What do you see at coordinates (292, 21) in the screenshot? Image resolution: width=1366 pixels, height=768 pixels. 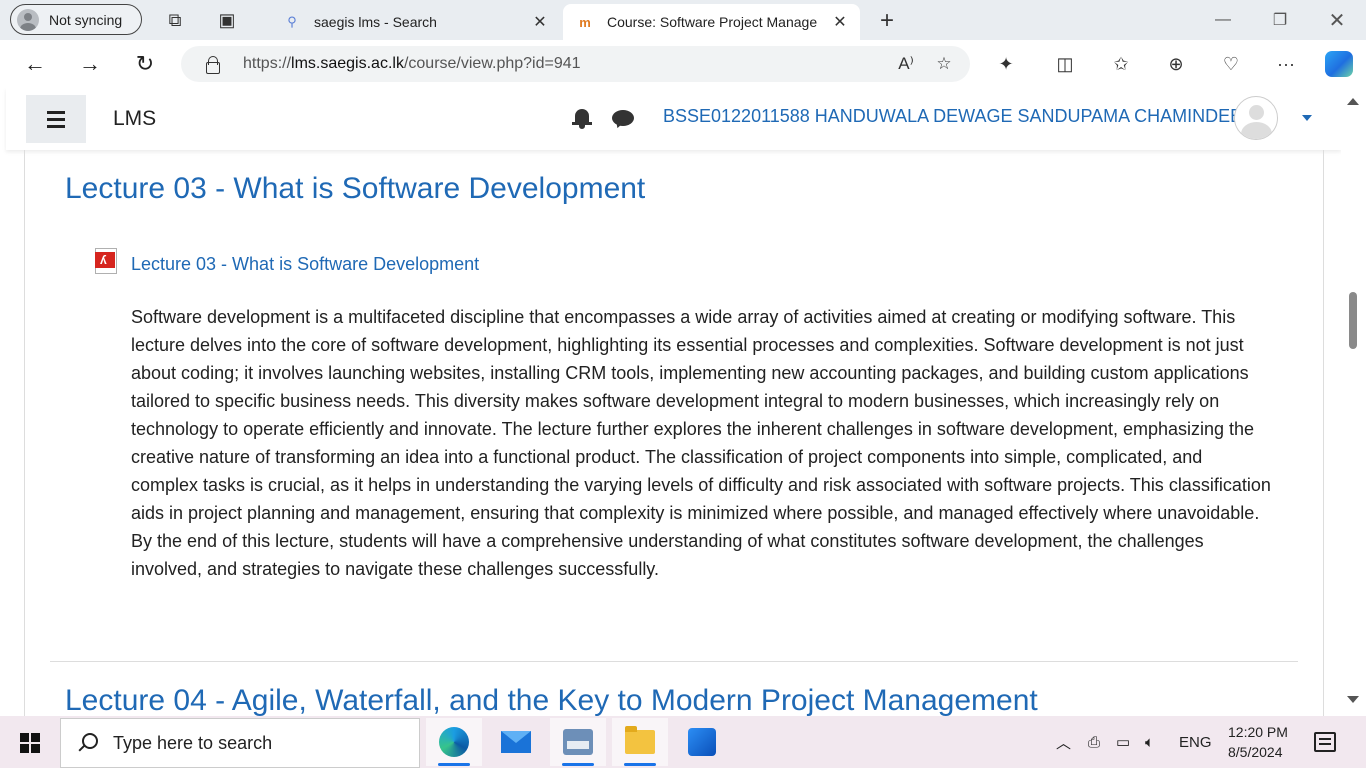 I see `search-icon: ⚲` at bounding box center [292, 21].